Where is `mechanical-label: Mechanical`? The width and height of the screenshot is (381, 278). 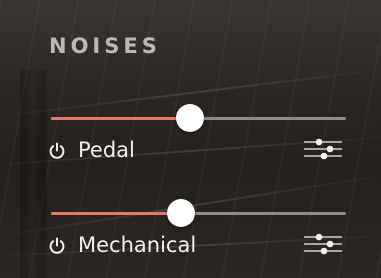
mechanical-label: Mechanical is located at coordinates (137, 245).